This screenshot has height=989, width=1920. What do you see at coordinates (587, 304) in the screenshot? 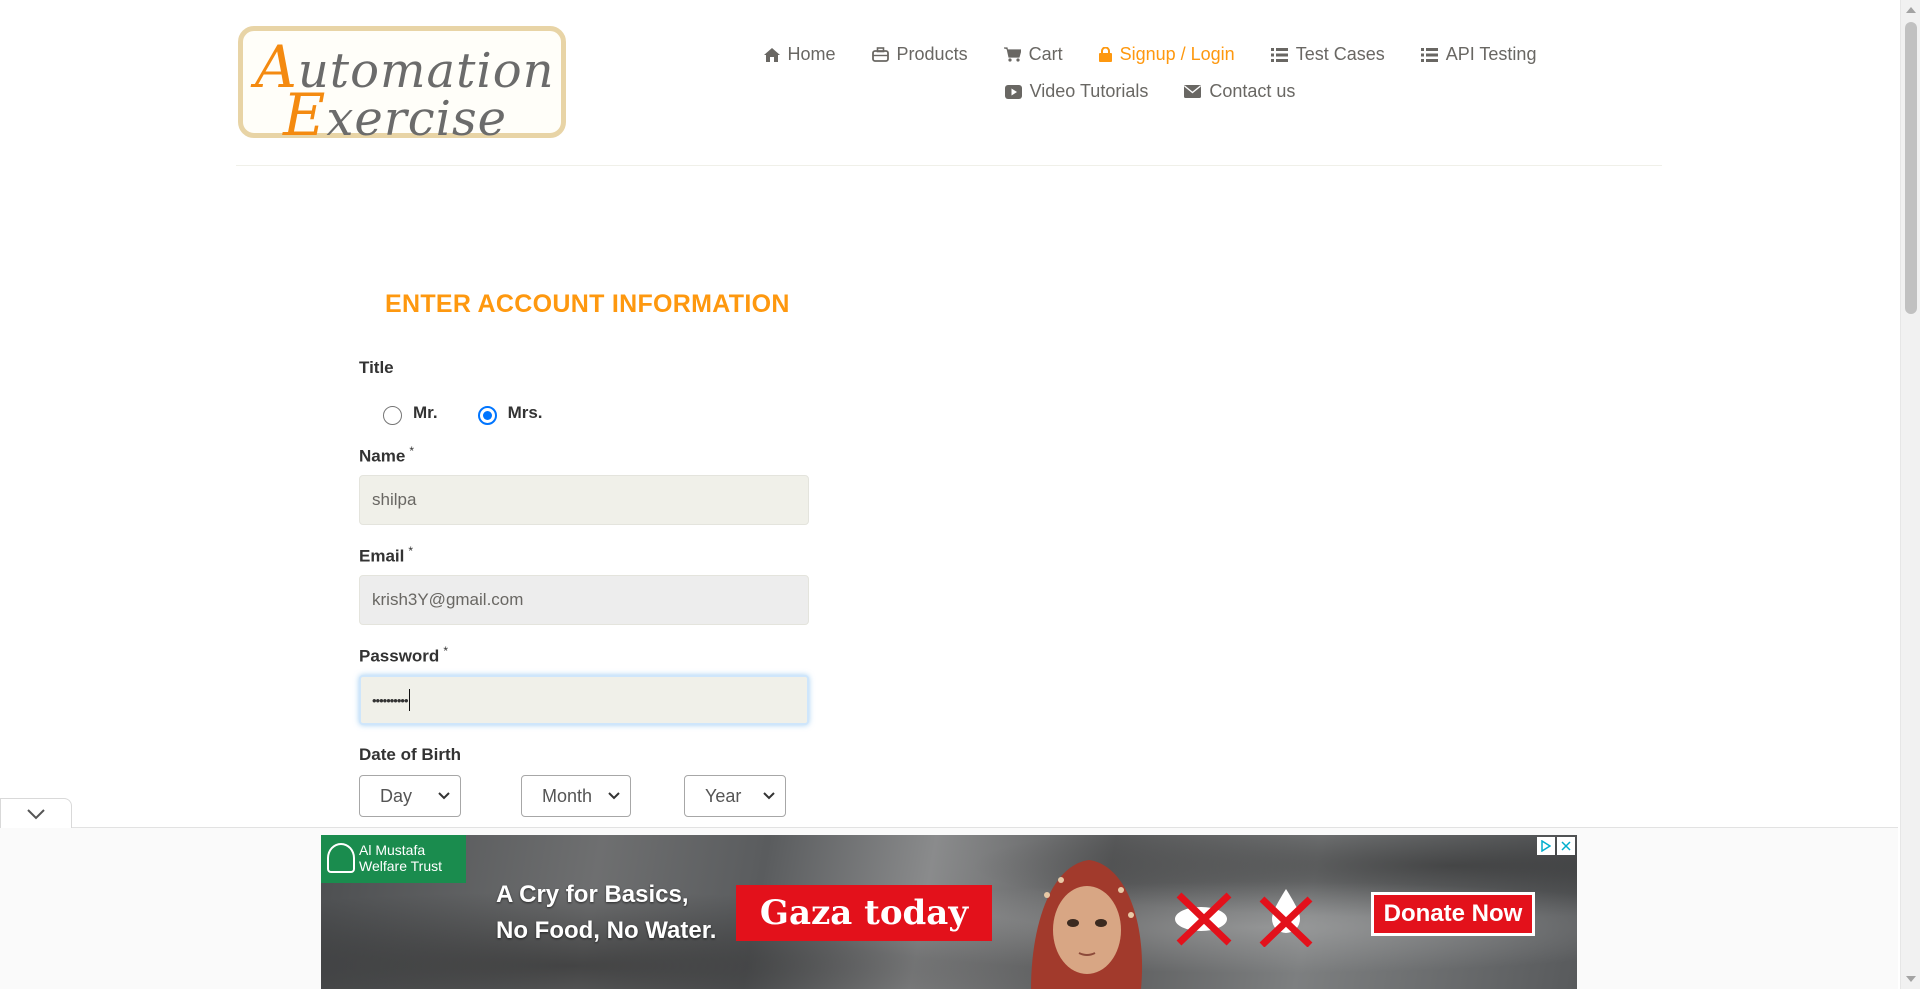
I see `form-heading: ENTER ACCOUNT INFORMATION` at bounding box center [587, 304].